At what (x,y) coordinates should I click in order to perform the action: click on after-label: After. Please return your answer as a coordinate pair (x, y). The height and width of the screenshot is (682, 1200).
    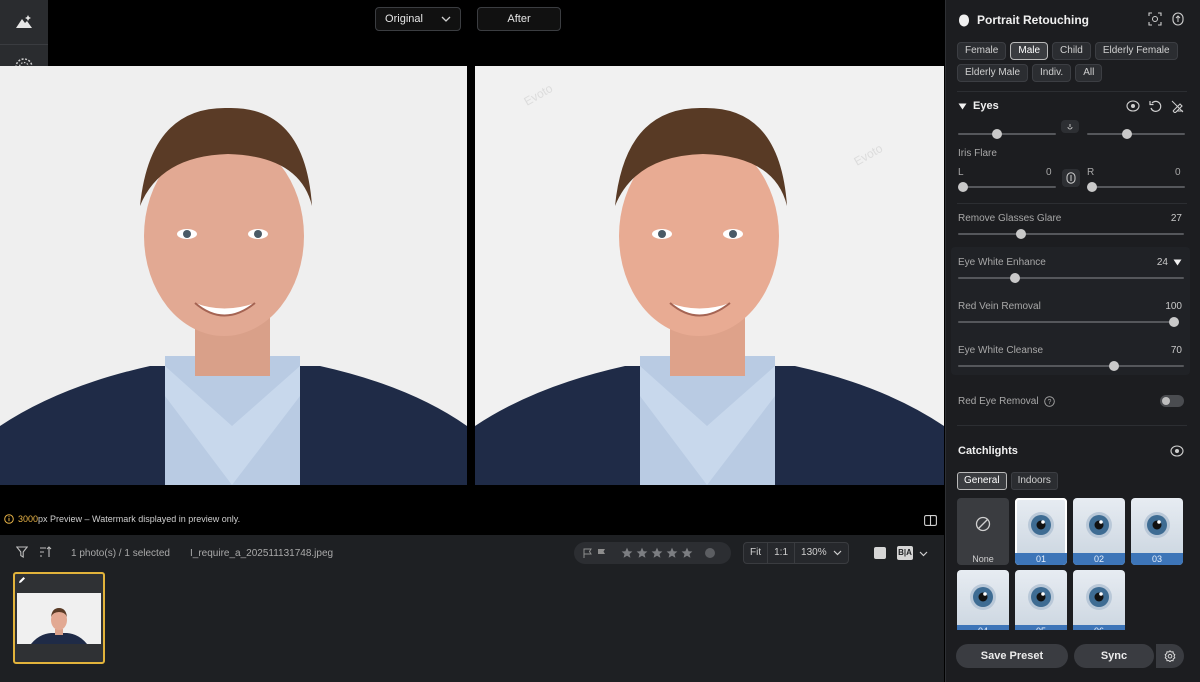
    Looking at the image, I should click on (519, 19).